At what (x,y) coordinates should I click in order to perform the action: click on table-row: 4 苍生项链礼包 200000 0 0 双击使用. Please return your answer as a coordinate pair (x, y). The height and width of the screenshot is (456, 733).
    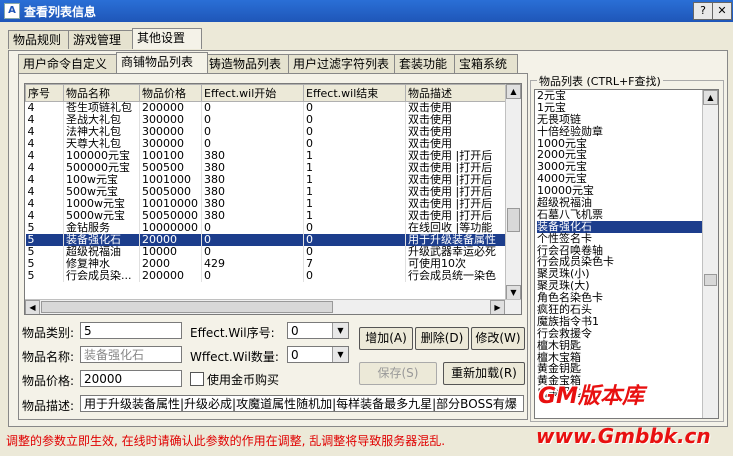
    Looking at the image, I should click on (265, 107).